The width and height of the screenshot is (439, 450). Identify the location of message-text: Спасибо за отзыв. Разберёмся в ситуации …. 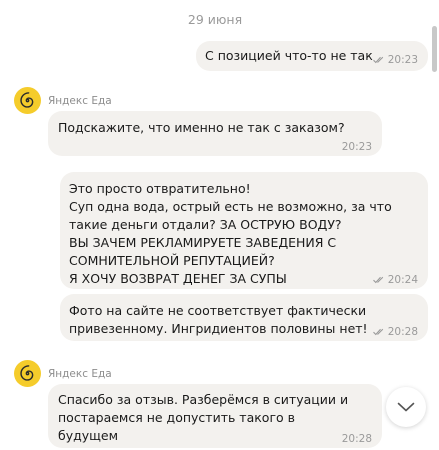
(203, 417).